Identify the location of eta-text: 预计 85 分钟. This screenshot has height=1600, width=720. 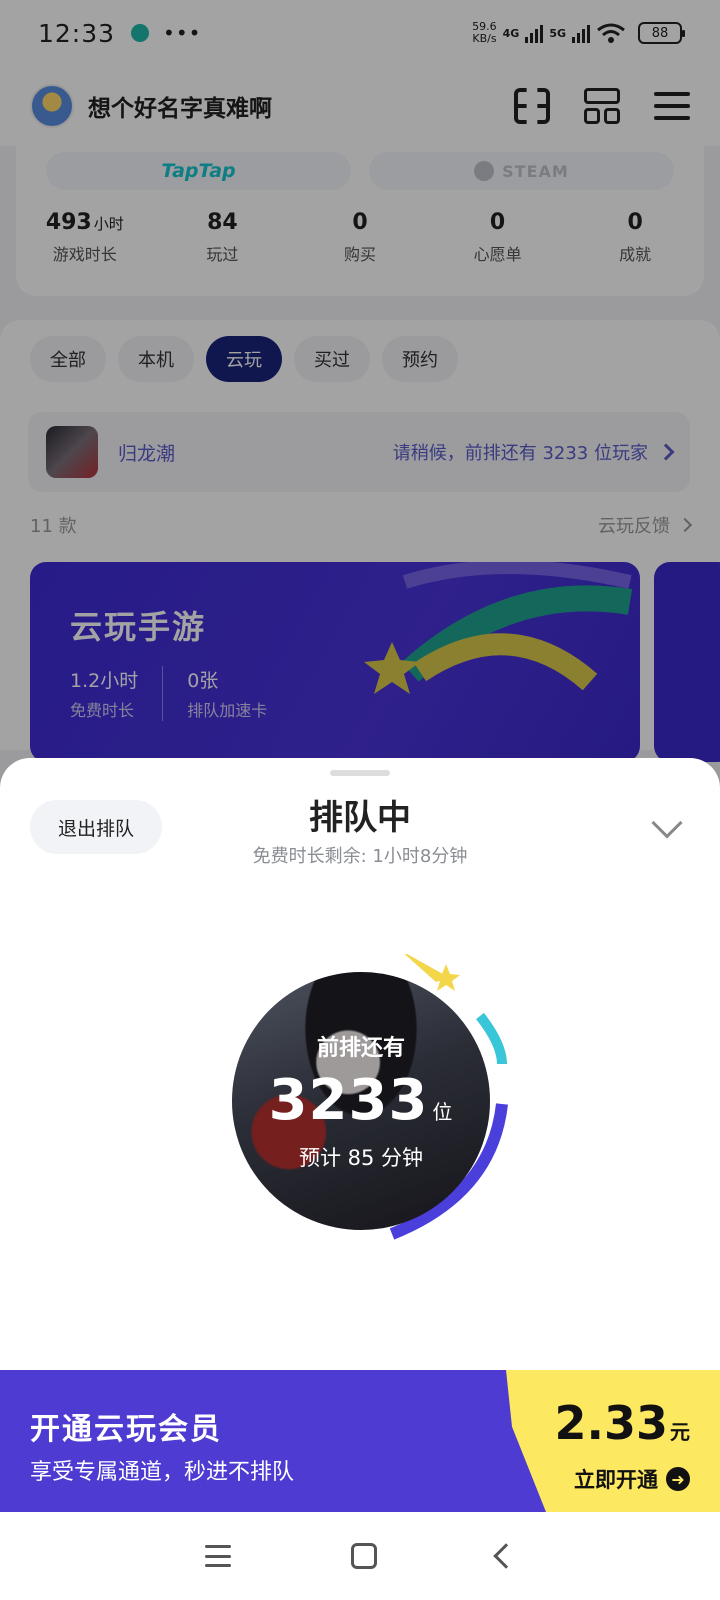
(361, 1158).